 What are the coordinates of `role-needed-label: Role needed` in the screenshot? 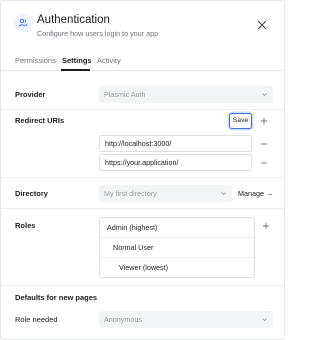 It's located at (36, 319).